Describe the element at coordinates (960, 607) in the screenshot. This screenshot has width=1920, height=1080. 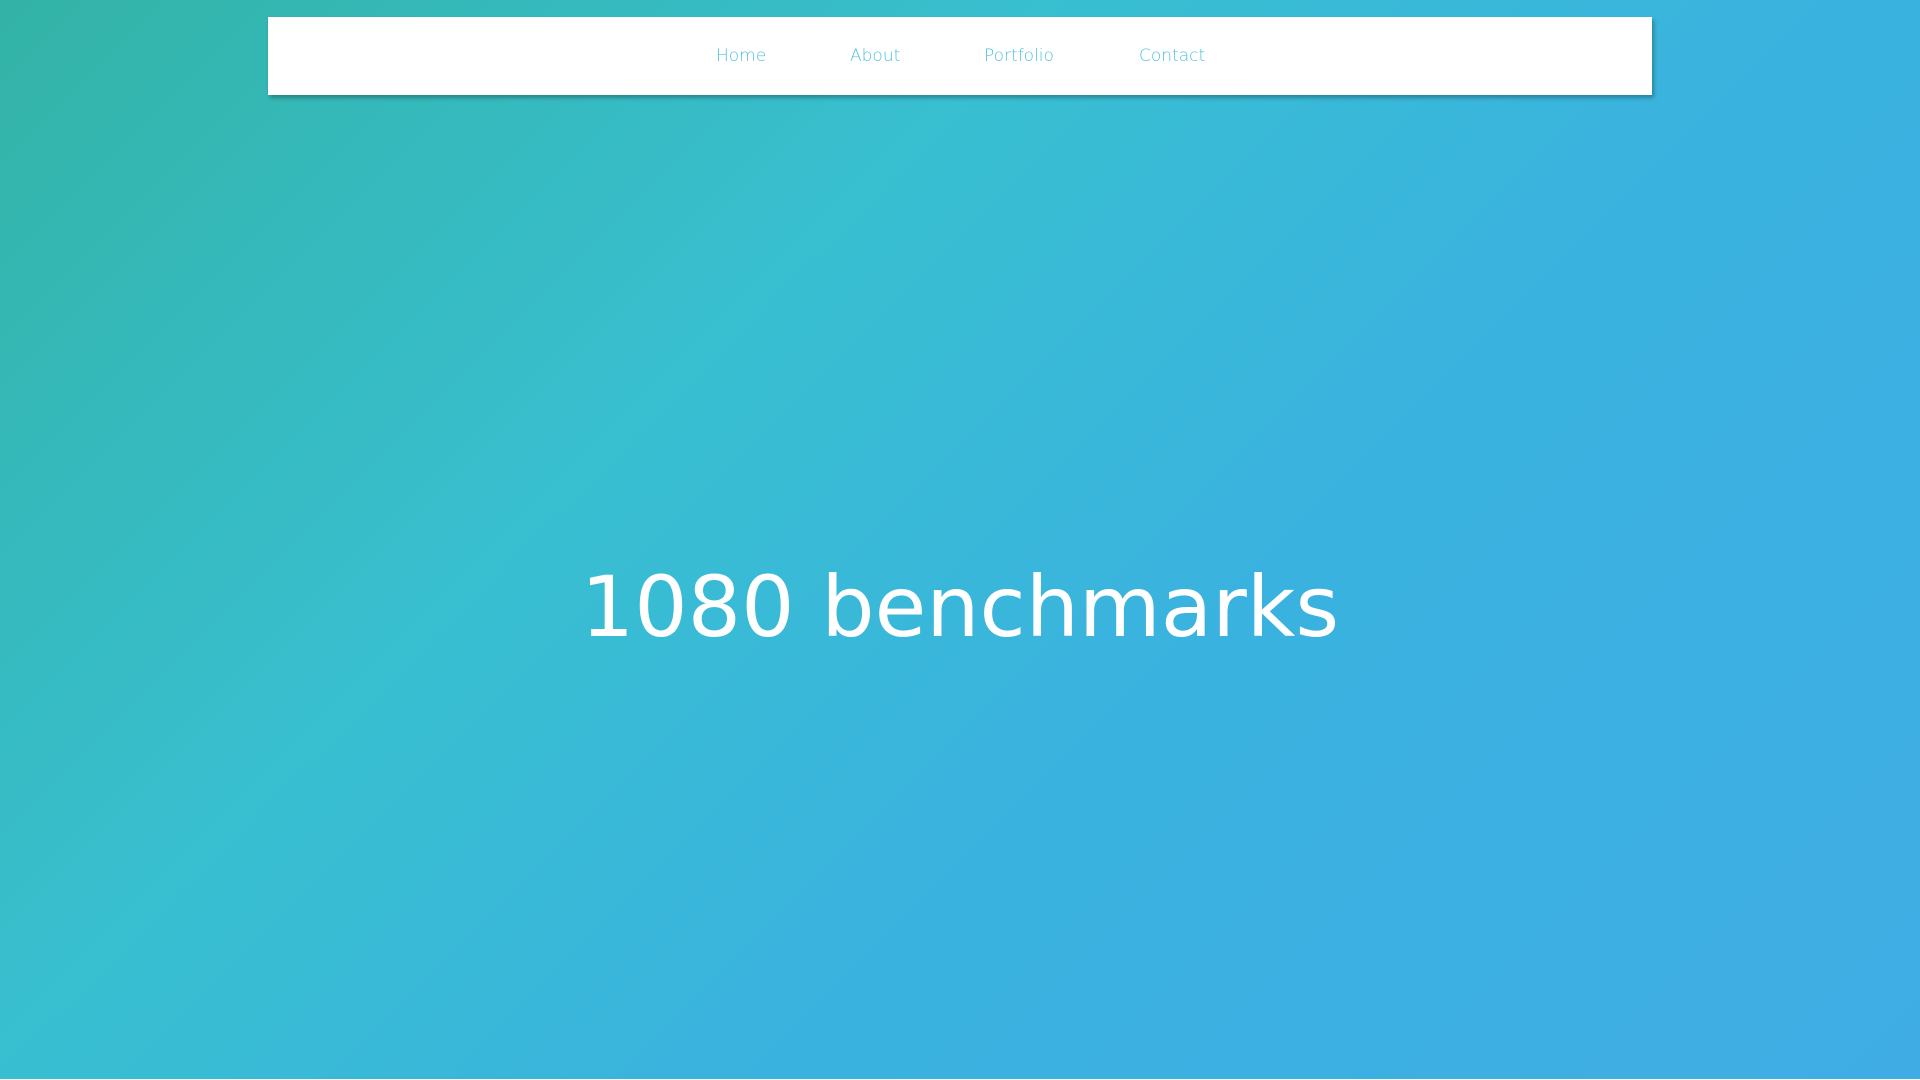
I see `hero-title: 1080 benchmarks` at that location.